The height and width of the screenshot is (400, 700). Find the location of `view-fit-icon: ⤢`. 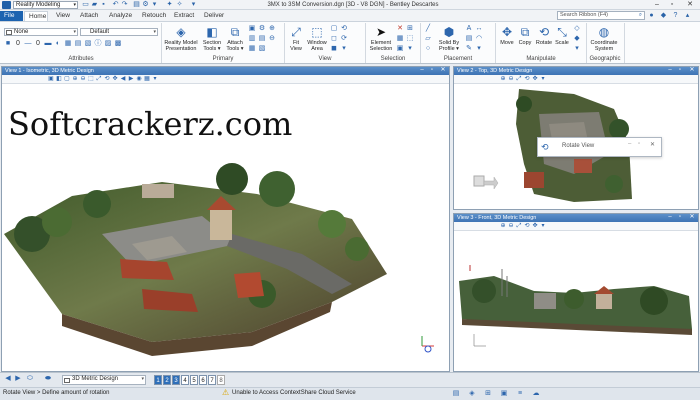

view-fit-icon: ⤢ is located at coordinates (99, 79).